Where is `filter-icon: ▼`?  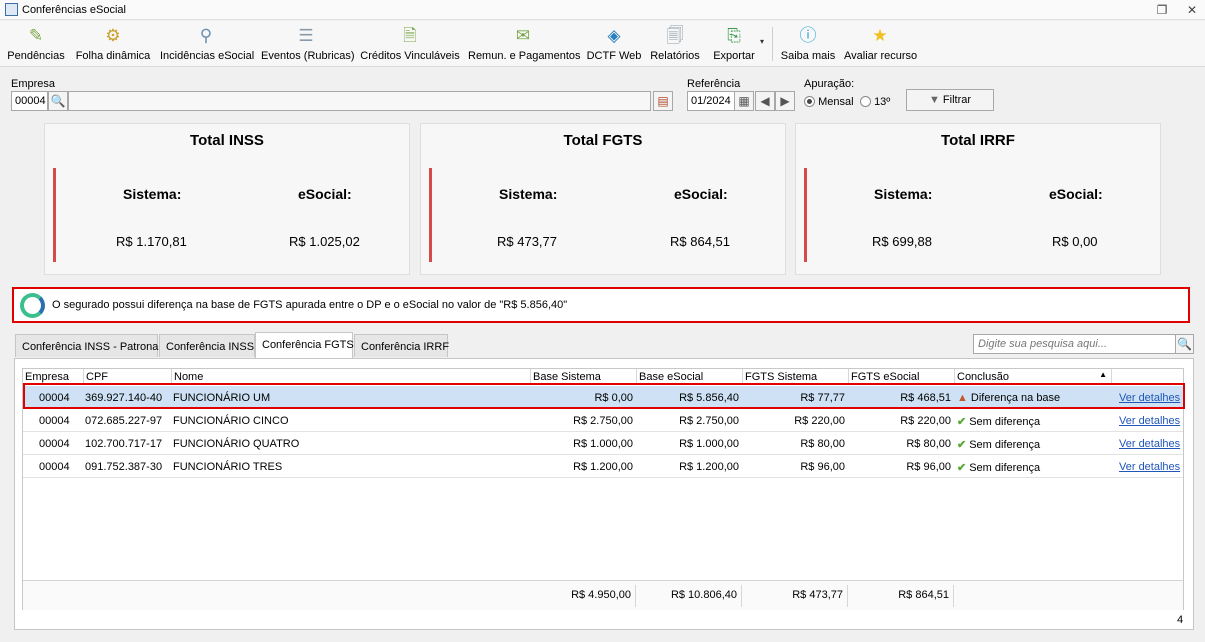 filter-icon: ▼ is located at coordinates (934, 100).